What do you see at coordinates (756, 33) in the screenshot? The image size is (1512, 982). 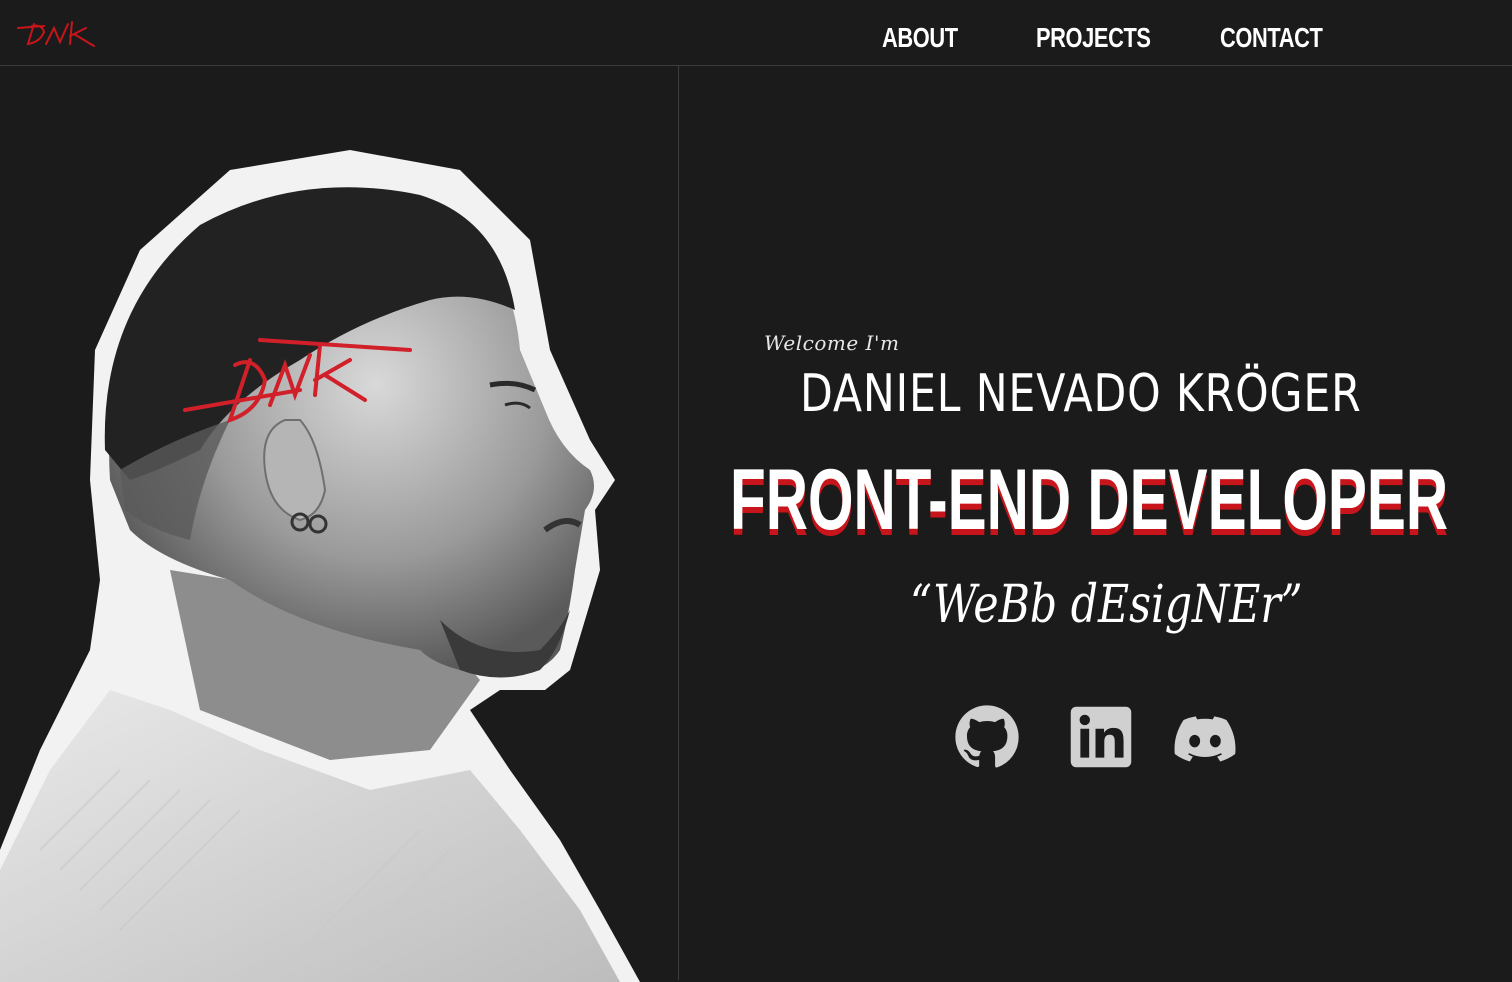 I see `top-navigation-bar: ABOUT PROJECTS CONTACT` at bounding box center [756, 33].